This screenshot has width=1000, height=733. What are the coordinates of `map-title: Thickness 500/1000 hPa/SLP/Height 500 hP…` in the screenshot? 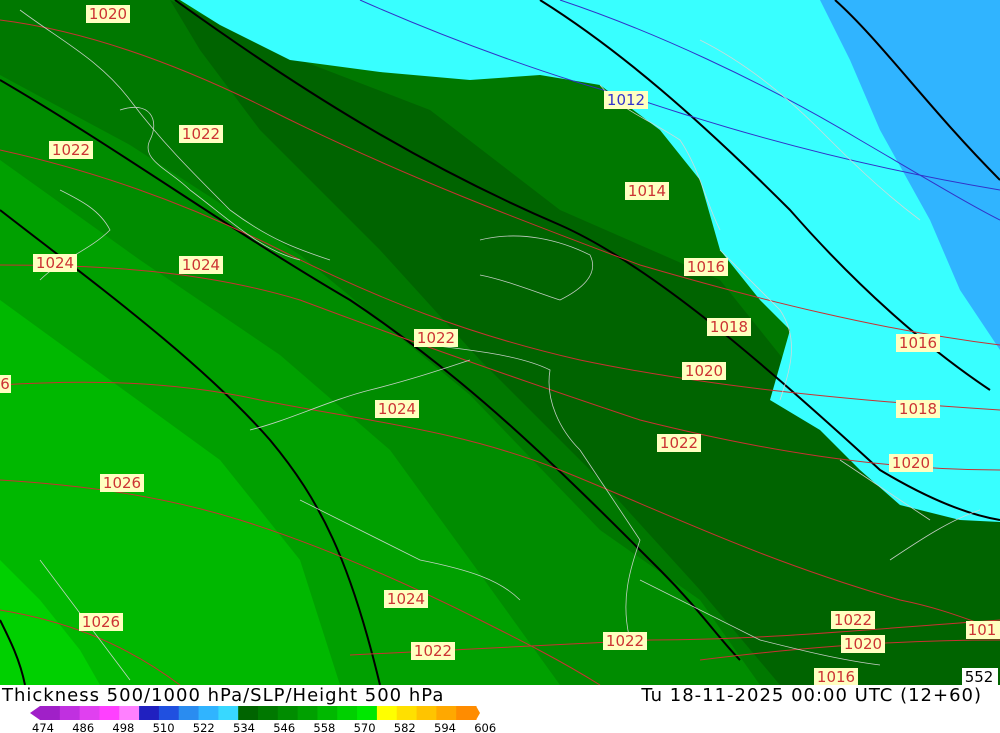 It's located at (223, 695).